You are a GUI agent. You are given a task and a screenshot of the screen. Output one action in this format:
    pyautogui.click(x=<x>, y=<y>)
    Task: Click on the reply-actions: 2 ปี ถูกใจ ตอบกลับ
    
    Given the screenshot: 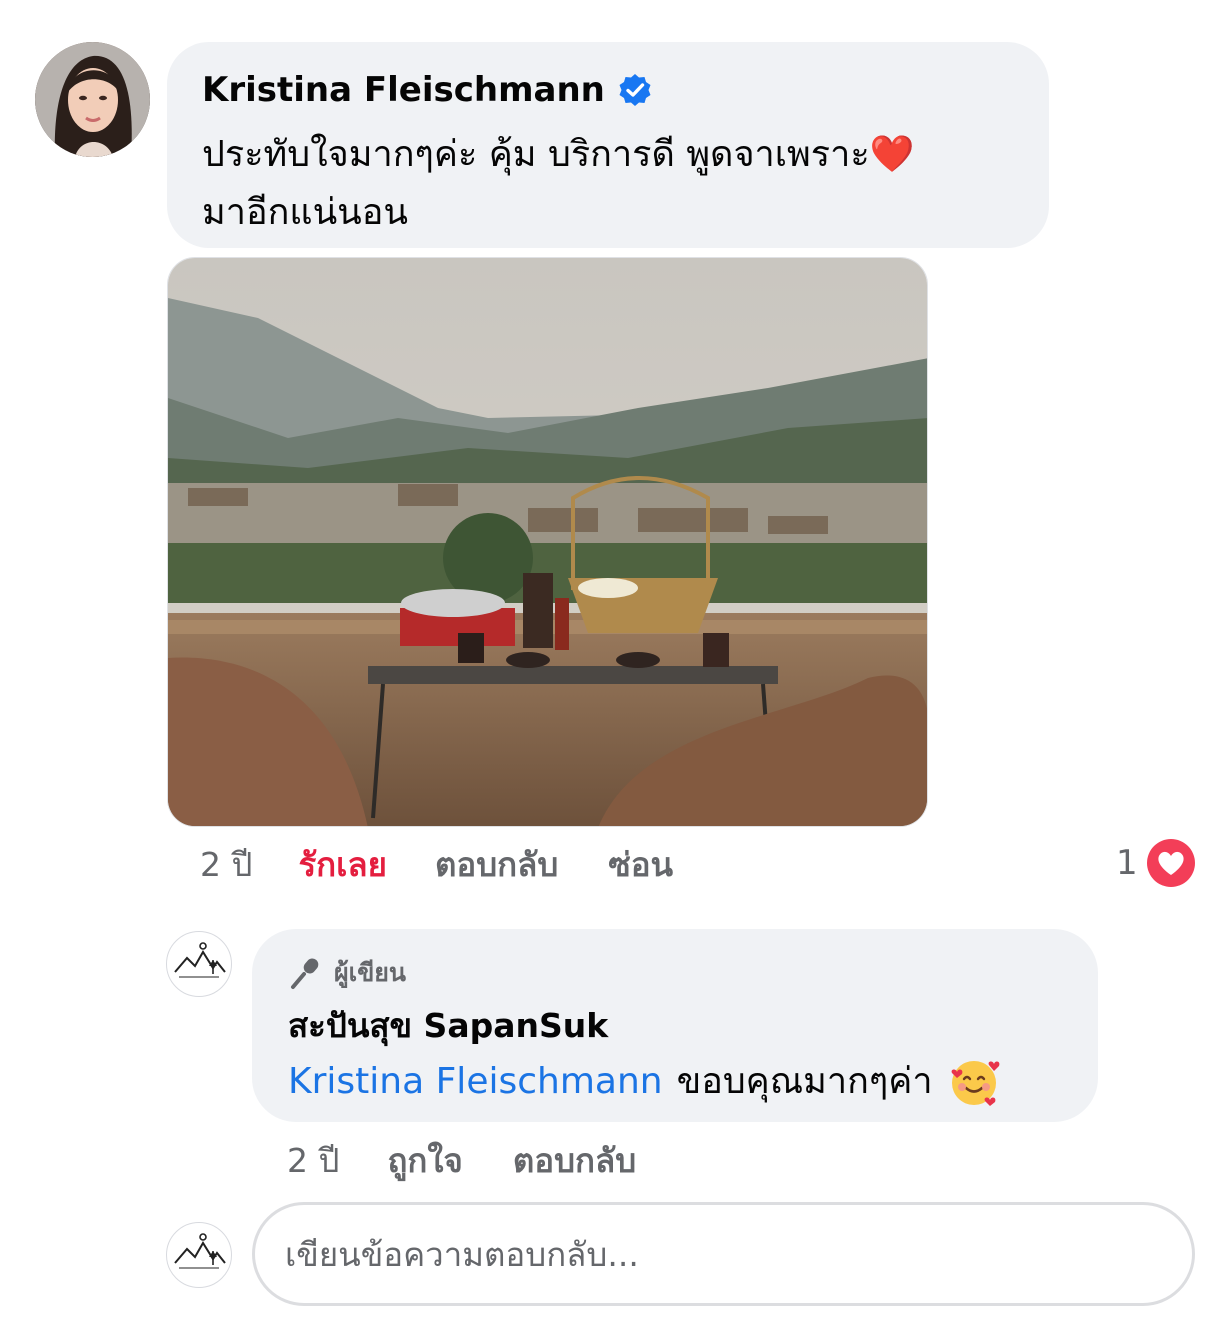 What is the action you would take?
    pyautogui.click(x=461, y=1161)
    